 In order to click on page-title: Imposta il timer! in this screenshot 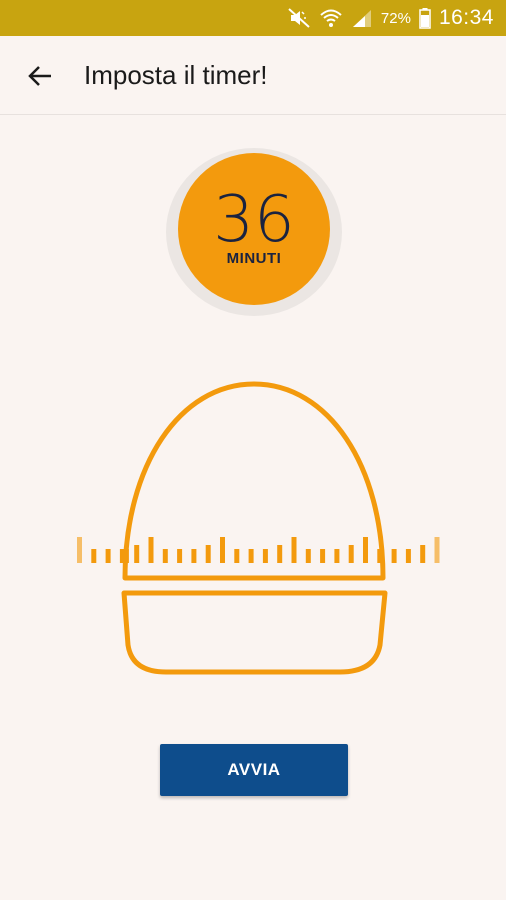, I will do `click(176, 75)`.